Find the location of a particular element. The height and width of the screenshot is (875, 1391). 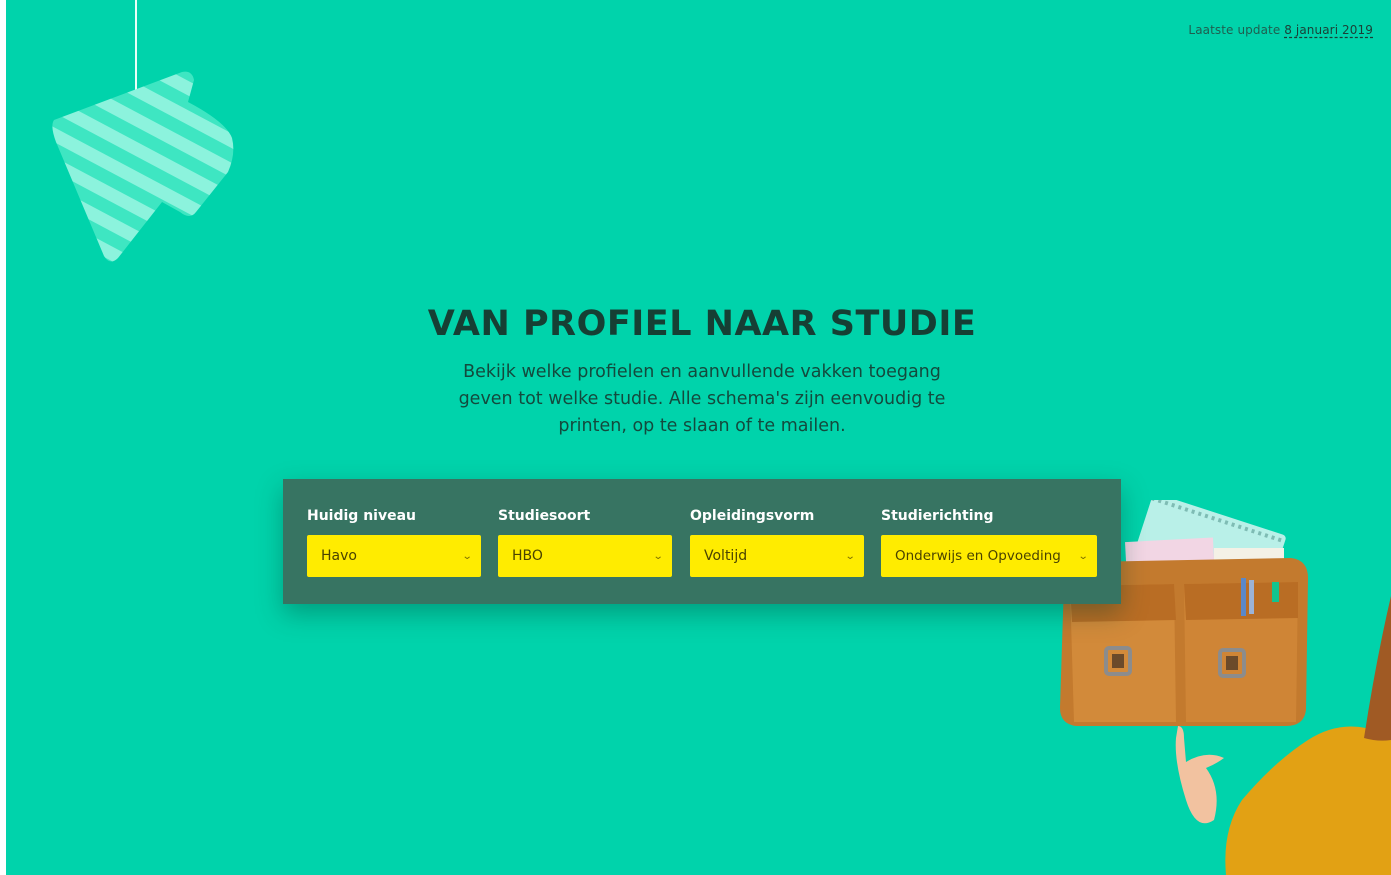

last-update-note: Laatste update 8 januari 2019 is located at coordinates (1280, 30).